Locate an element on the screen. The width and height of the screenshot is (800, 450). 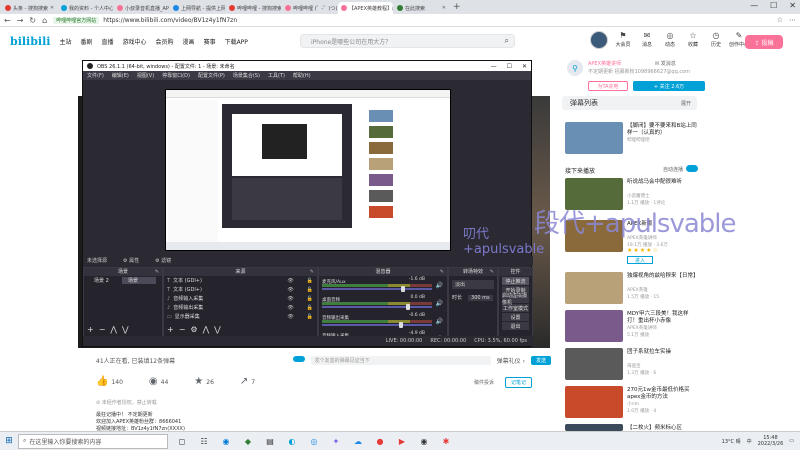
taskbar-search: ⌕ 在这里输入你要搜索的内容 is located at coordinates (93, 441).